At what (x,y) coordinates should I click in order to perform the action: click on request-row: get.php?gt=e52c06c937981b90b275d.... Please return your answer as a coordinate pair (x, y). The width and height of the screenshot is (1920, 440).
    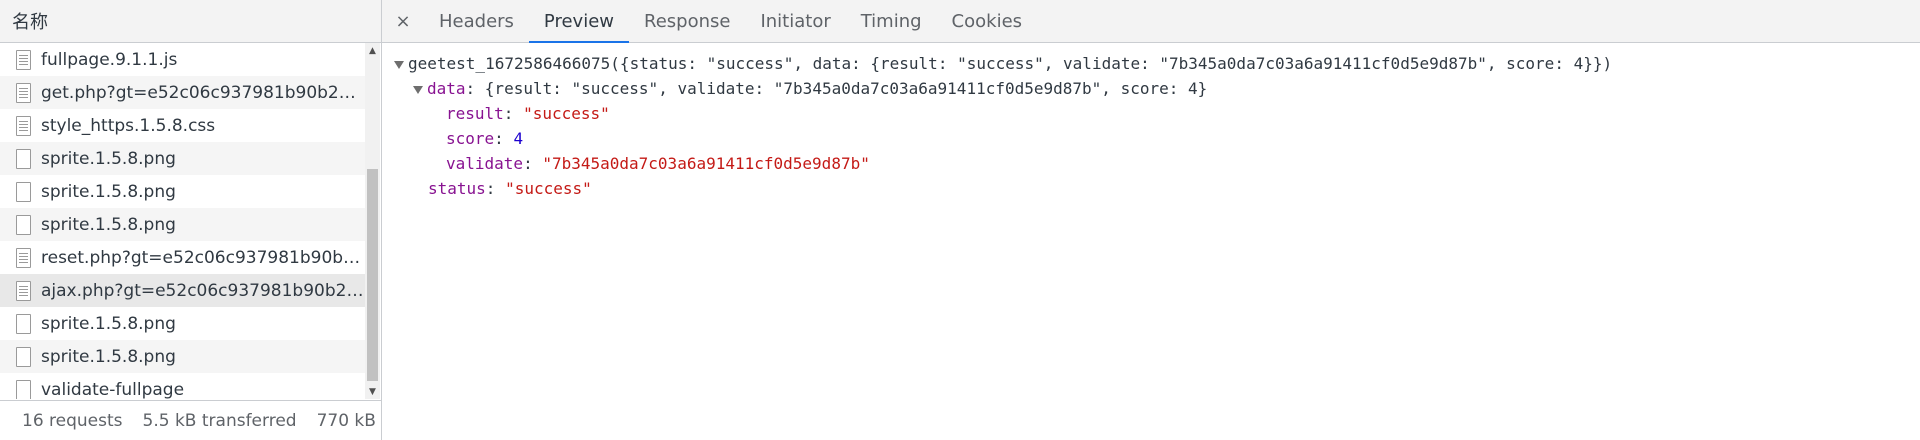
    Looking at the image, I should click on (182, 92).